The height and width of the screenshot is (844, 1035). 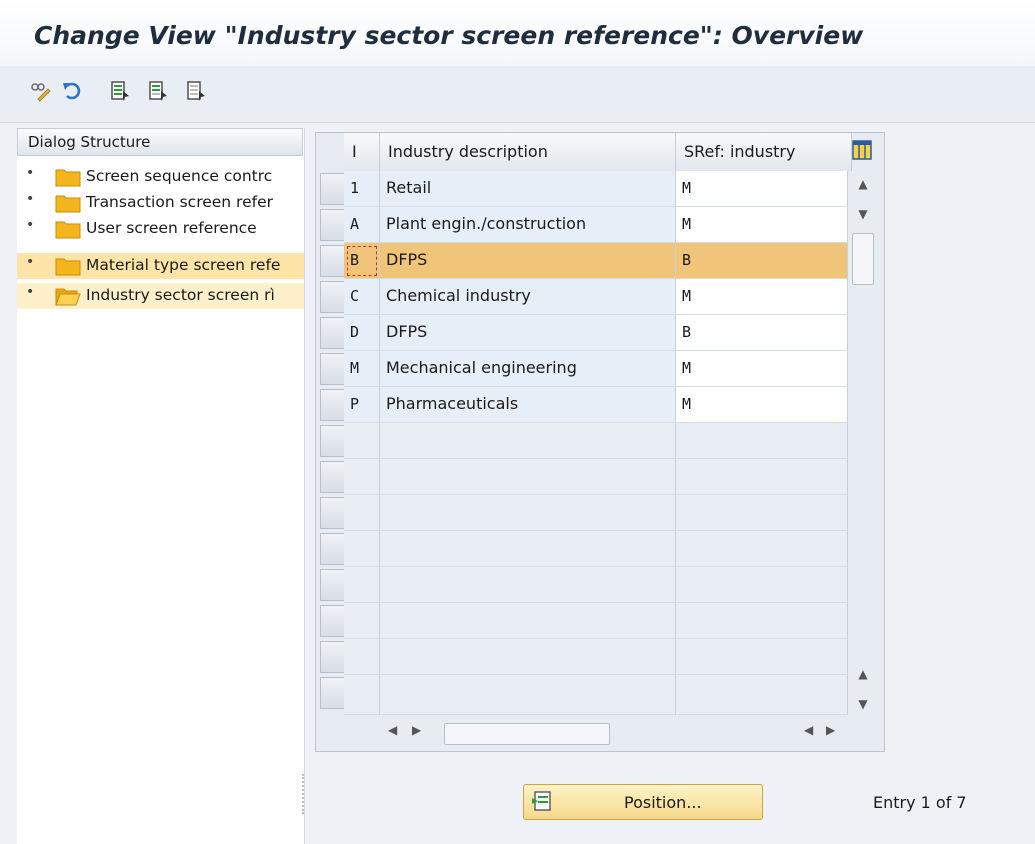 I want to click on cell-key: A, so click(x=362, y=225).